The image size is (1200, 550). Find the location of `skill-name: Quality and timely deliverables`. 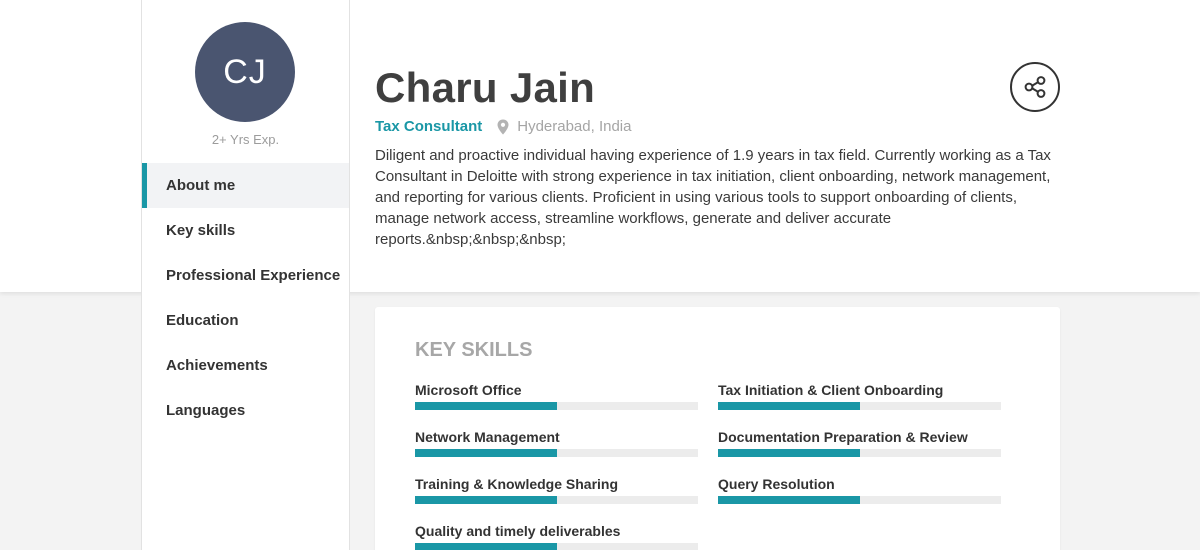

skill-name: Quality and timely deliverables is located at coordinates (518, 531).